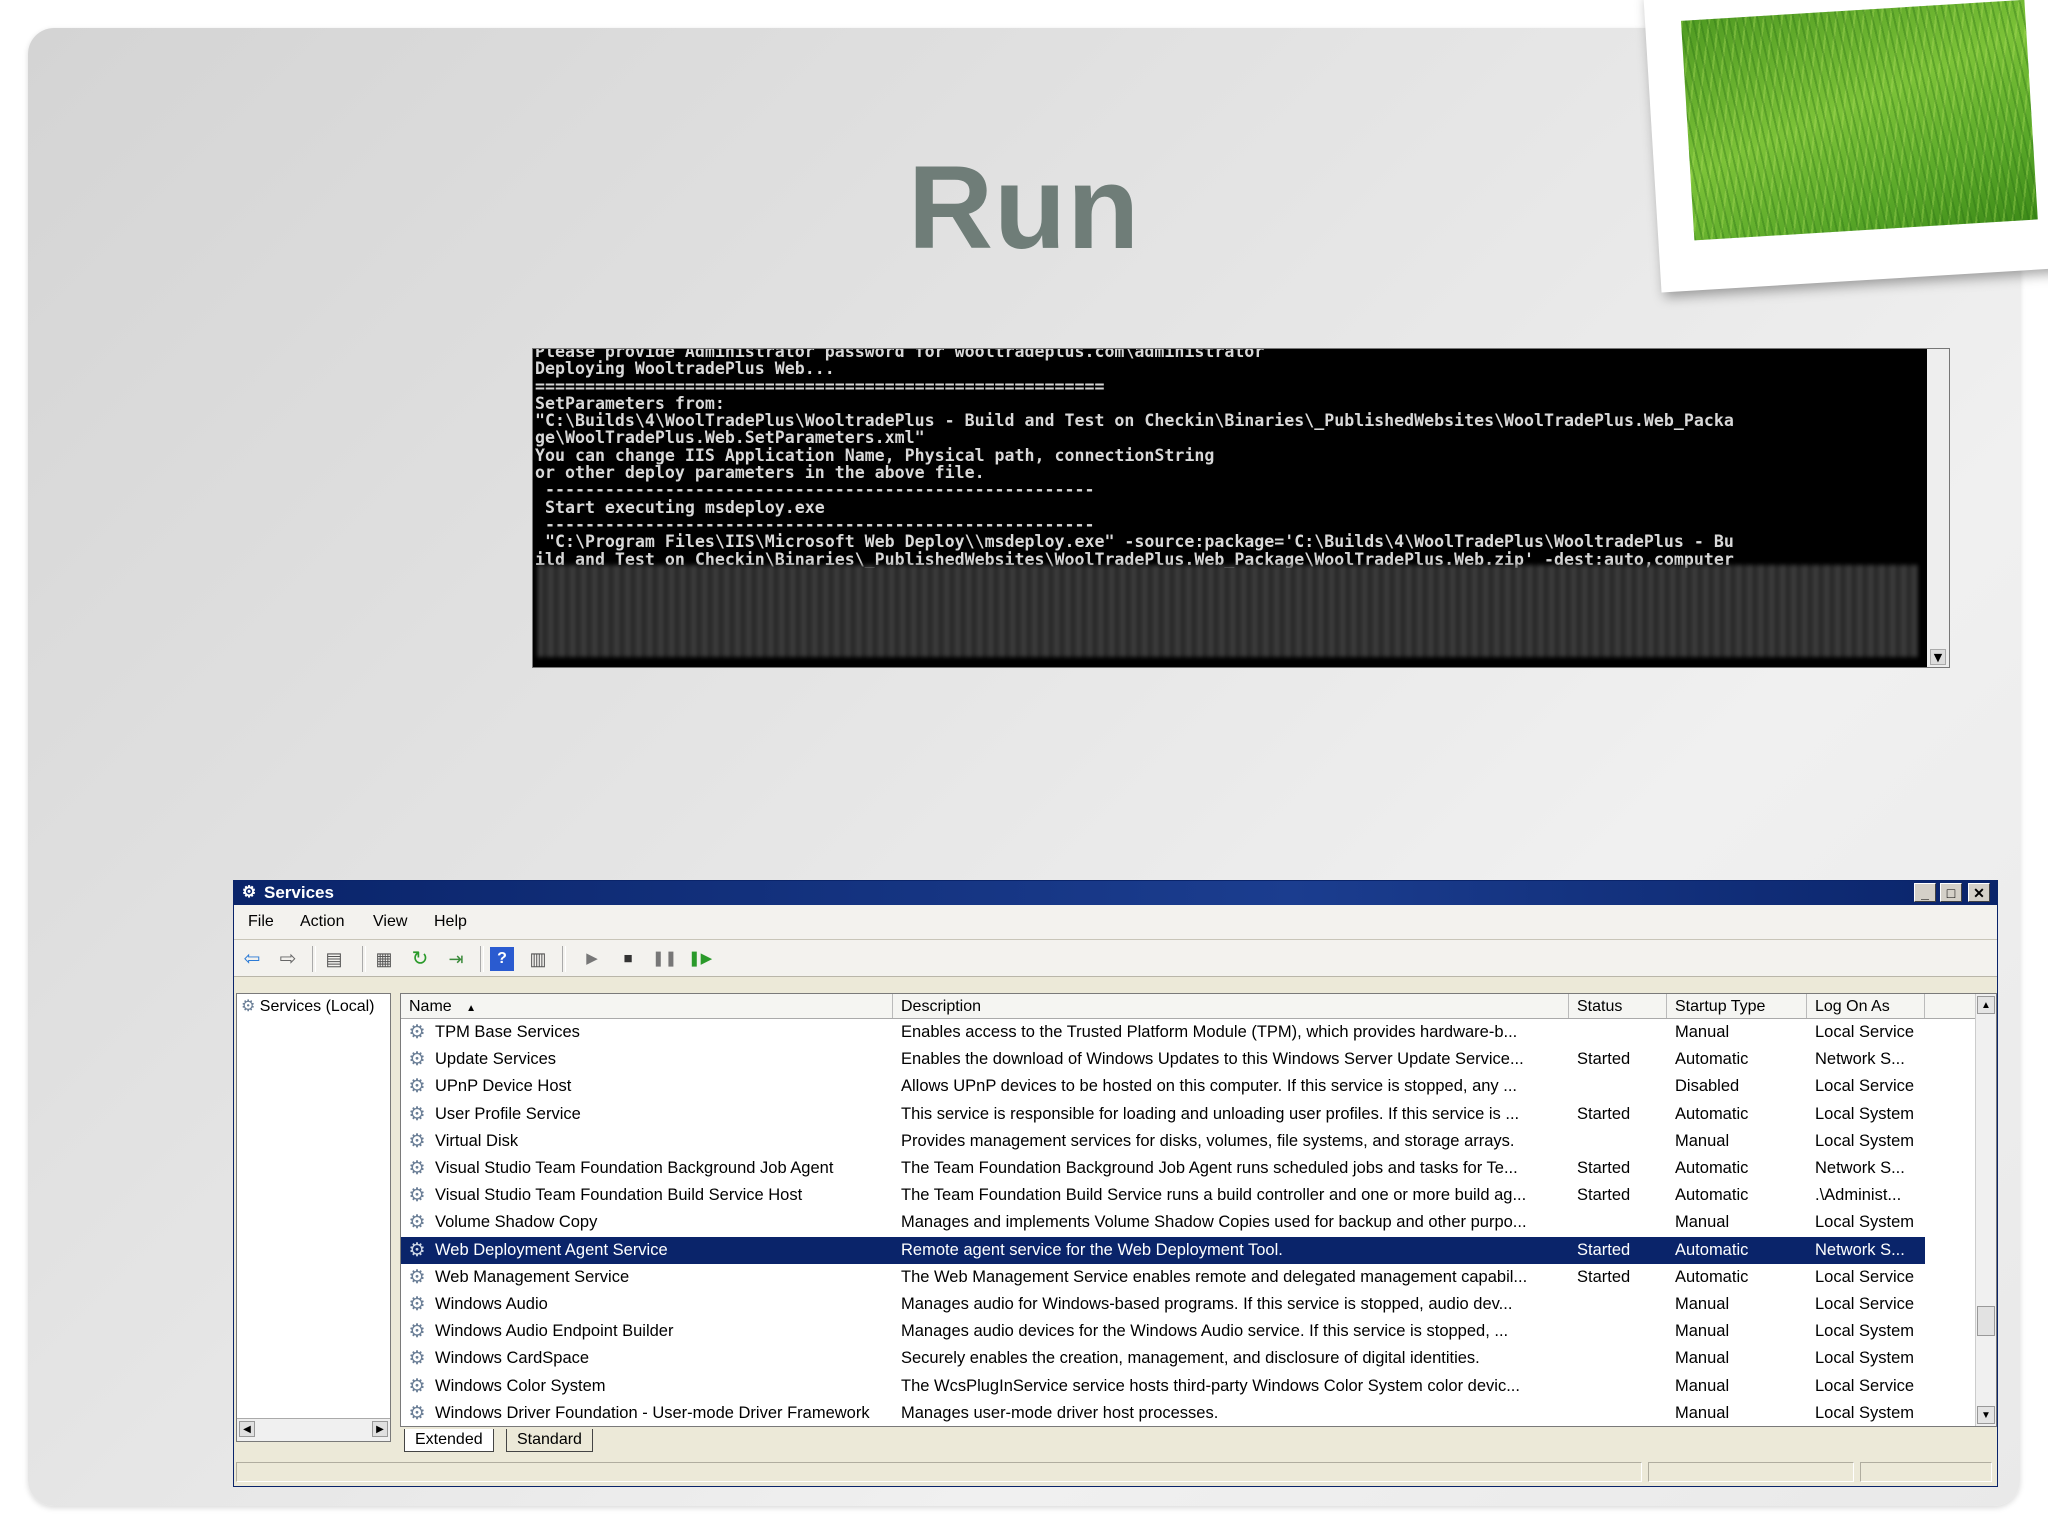 The image size is (2048, 1536). Describe the element at coordinates (1925, 892) in the screenshot. I see `minimize-button: _` at that location.